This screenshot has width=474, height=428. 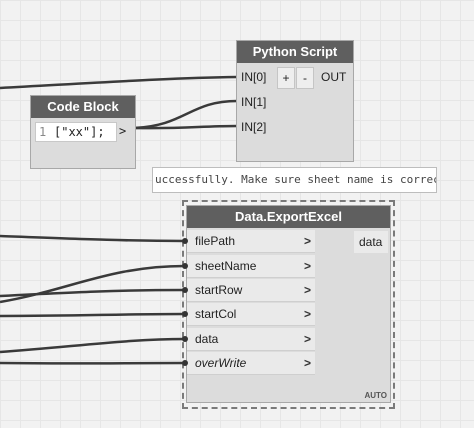 What do you see at coordinates (93, 293) in the screenshot?
I see `wire-to-startrow` at bounding box center [93, 293].